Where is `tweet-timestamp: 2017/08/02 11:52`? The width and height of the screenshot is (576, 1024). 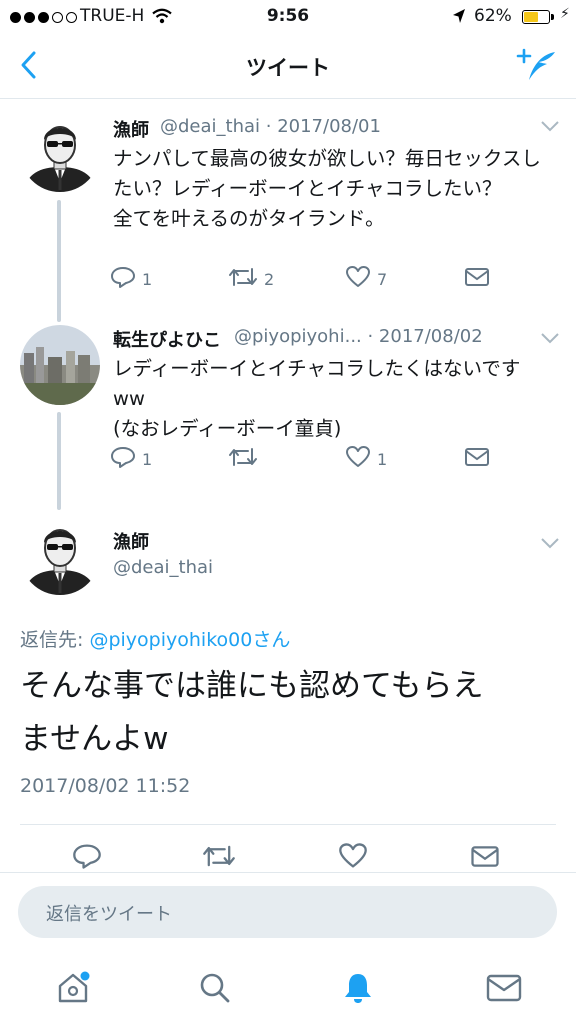
tweet-timestamp: 2017/08/02 11:52 is located at coordinates (105, 786).